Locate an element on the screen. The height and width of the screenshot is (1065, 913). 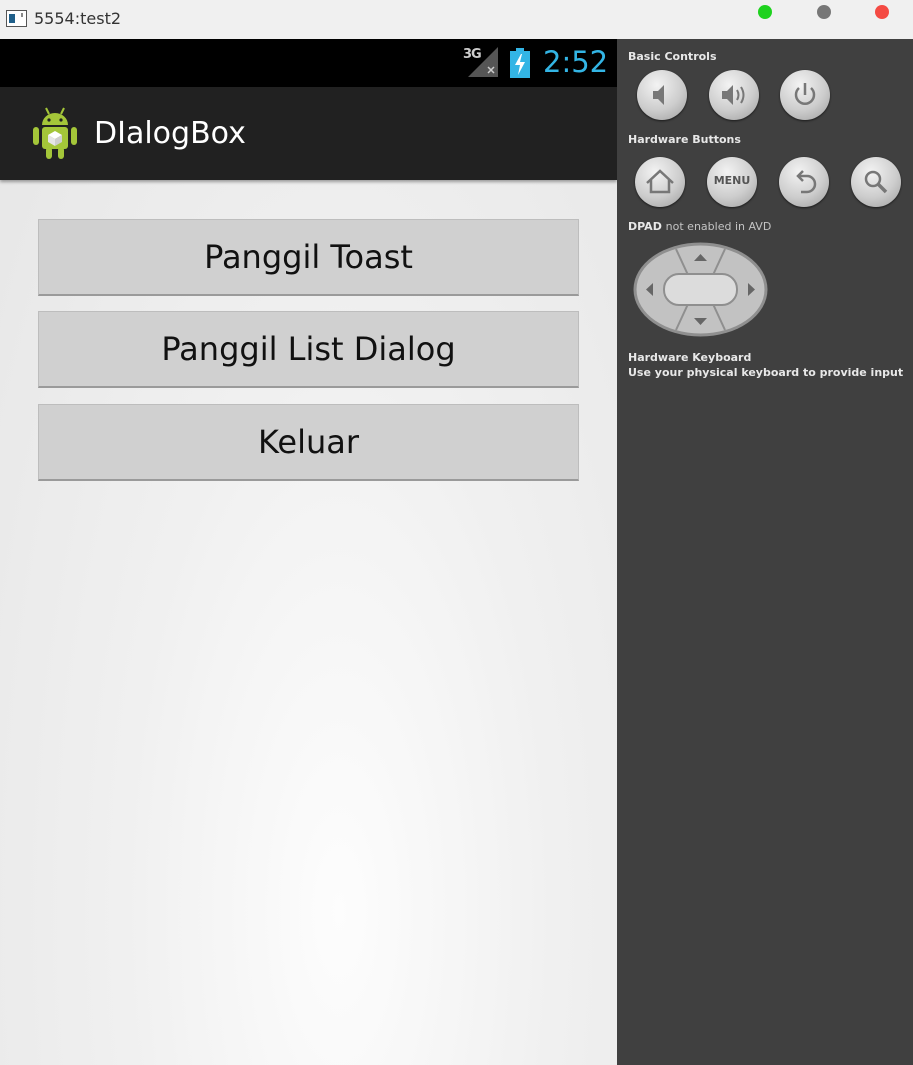
search-icon is located at coordinates (876, 182).